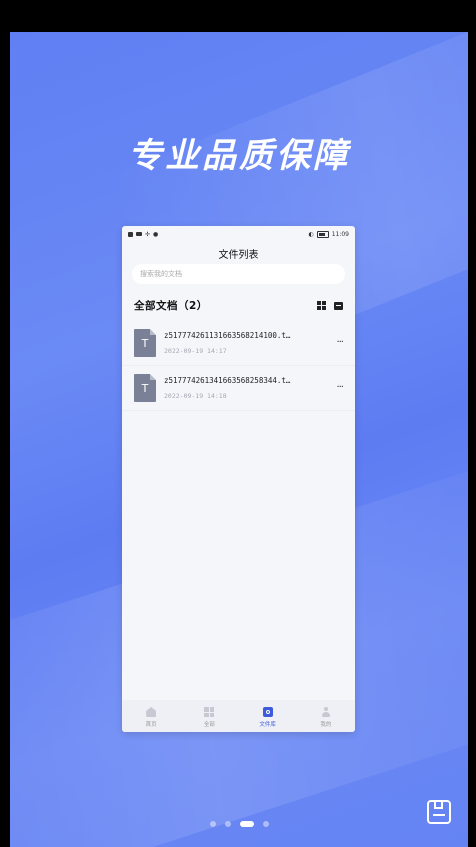  What do you see at coordinates (156, 234) in the screenshot?
I see `notify-icon: ●` at bounding box center [156, 234].